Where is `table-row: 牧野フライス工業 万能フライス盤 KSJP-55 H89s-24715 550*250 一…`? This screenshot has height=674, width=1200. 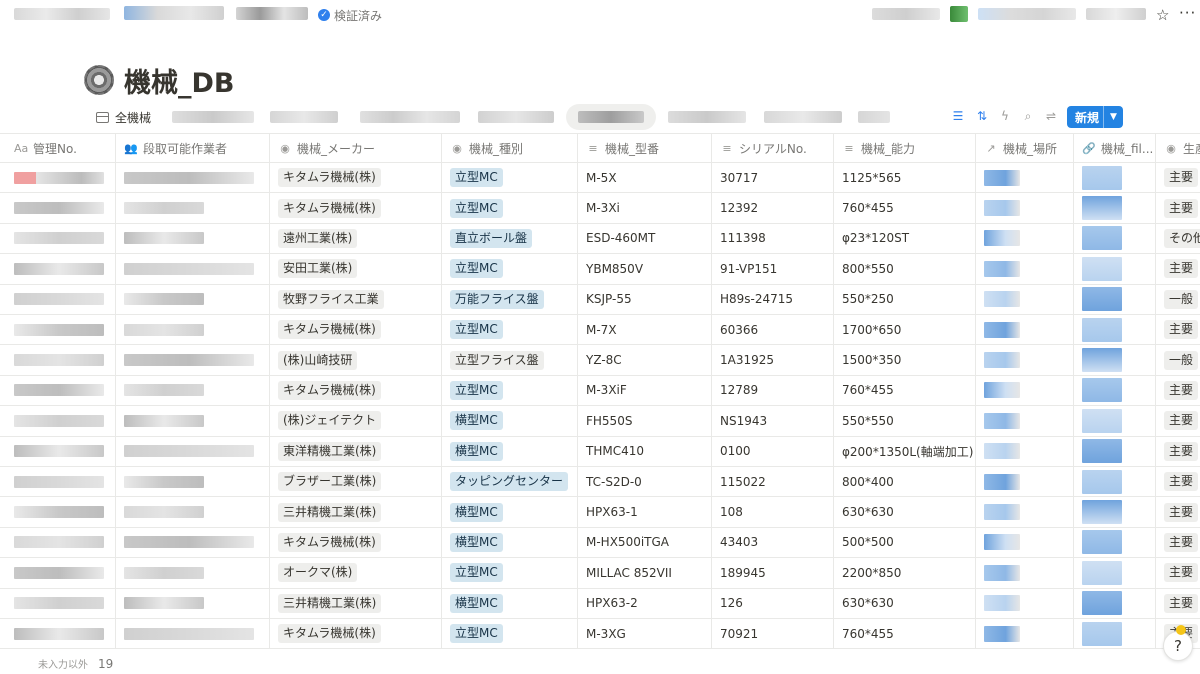
table-row: 牧野フライス工業 万能フライス盤 KSJP-55 H89s-24715 550*250 一… is located at coordinates (600, 299).